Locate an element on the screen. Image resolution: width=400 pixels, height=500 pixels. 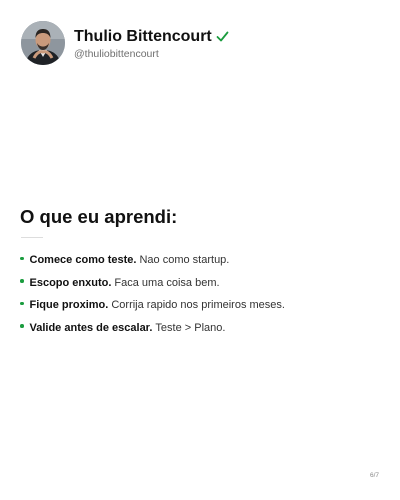
name-row: Thulio Bittencourt is located at coordinates (151, 37).